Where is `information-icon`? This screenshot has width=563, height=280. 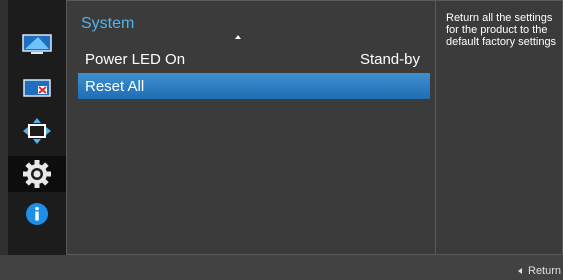
information-icon is located at coordinates (37, 214).